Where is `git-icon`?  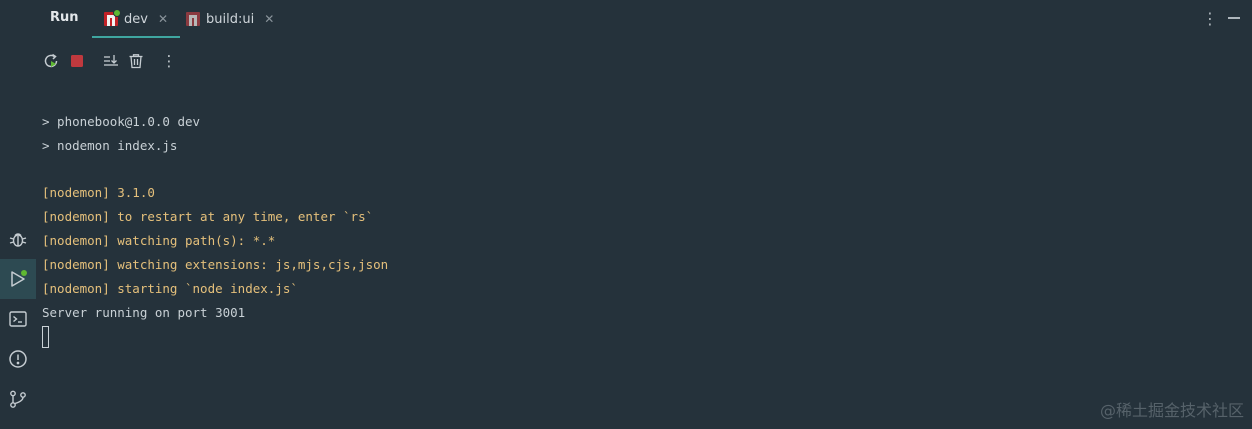 git-icon is located at coordinates (18, 399).